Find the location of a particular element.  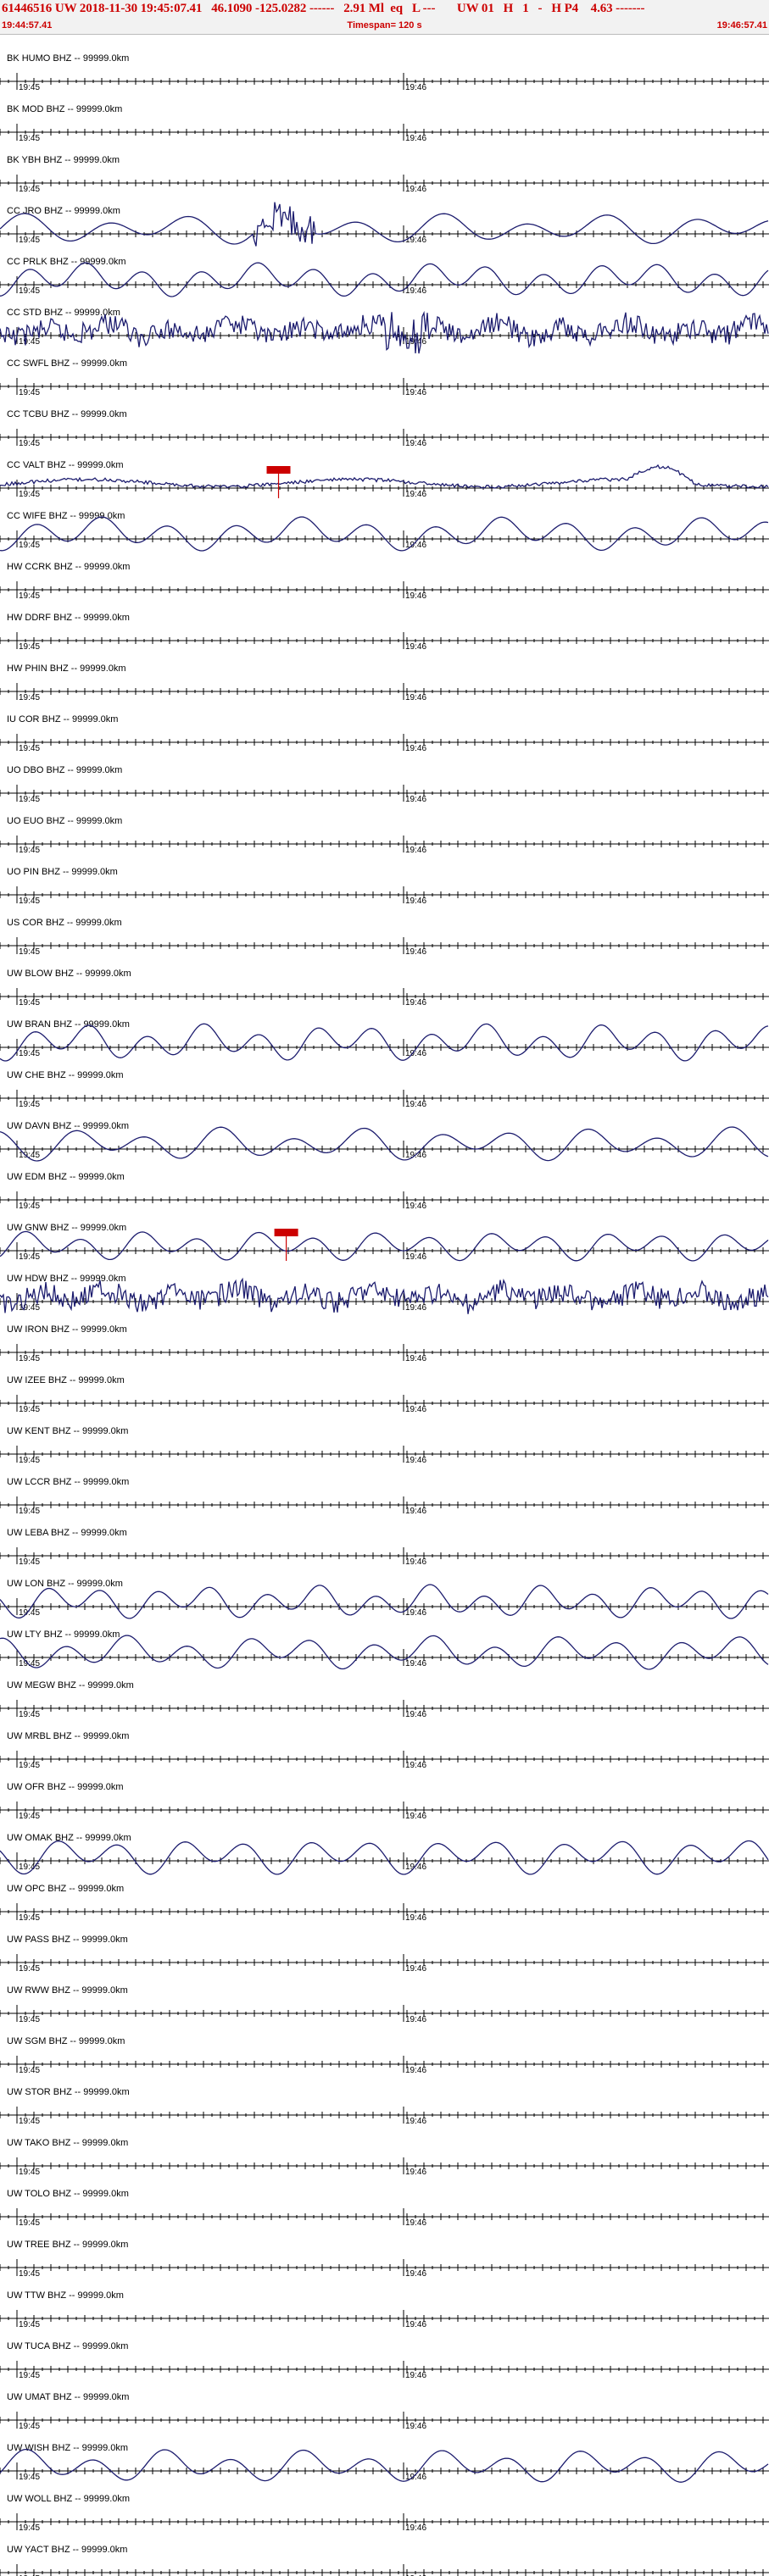

channel-label: UW LTY BHZ -- 99999.0km is located at coordinates (63, 1634).